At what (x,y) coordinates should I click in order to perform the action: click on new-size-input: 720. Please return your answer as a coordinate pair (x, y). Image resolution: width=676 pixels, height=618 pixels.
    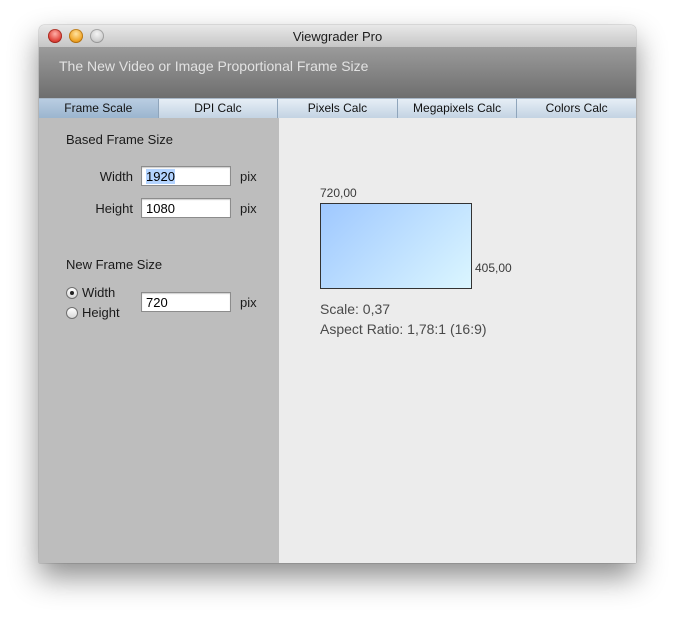
    Looking at the image, I should click on (186, 302).